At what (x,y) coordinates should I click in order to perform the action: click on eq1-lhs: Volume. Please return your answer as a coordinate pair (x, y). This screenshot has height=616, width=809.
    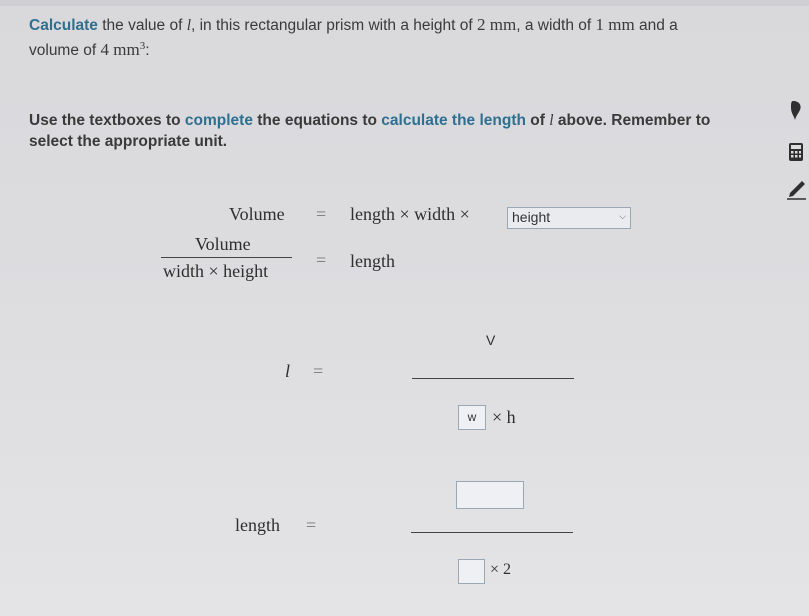
    Looking at the image, I should click on (257, 214).